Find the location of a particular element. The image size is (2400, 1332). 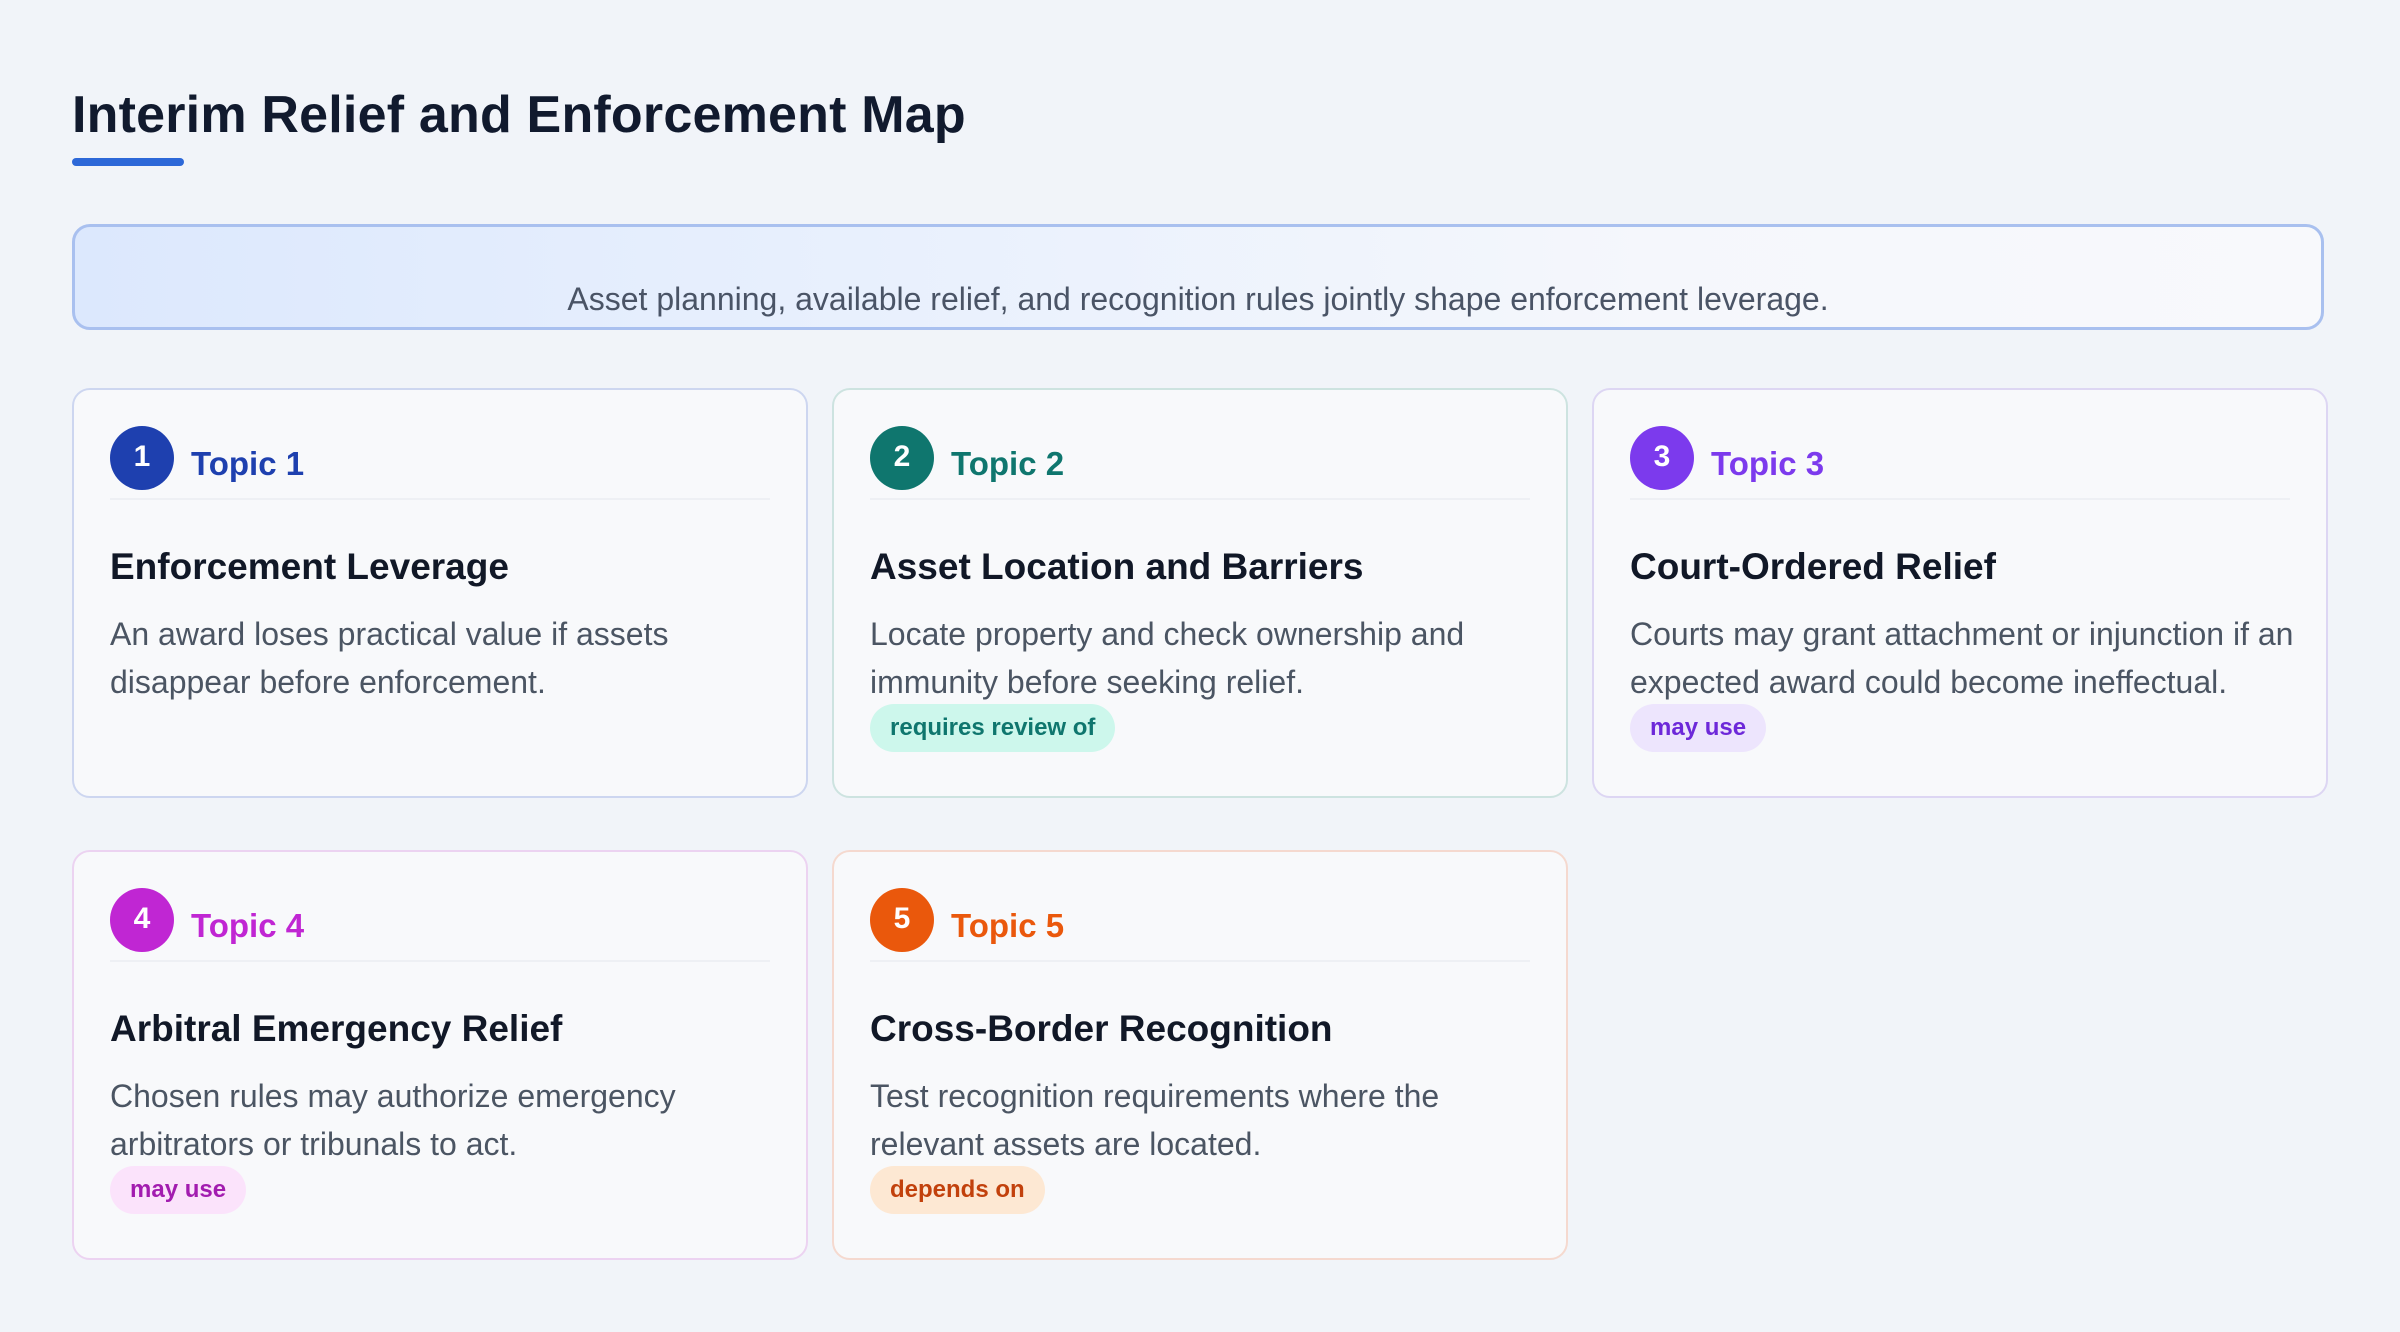

card-title: Asset Location and Barriers is located at coordinates (1117, 566).